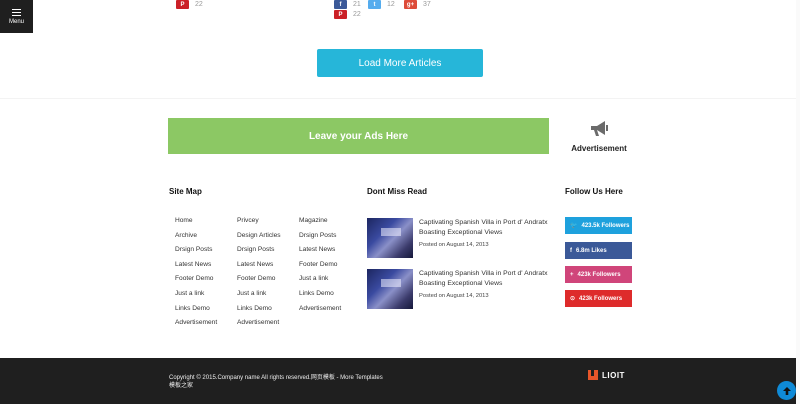  Describe the element at coordinates (189, 4) in the screenshot. I see `share-pinterest-left: P 22` at that location.